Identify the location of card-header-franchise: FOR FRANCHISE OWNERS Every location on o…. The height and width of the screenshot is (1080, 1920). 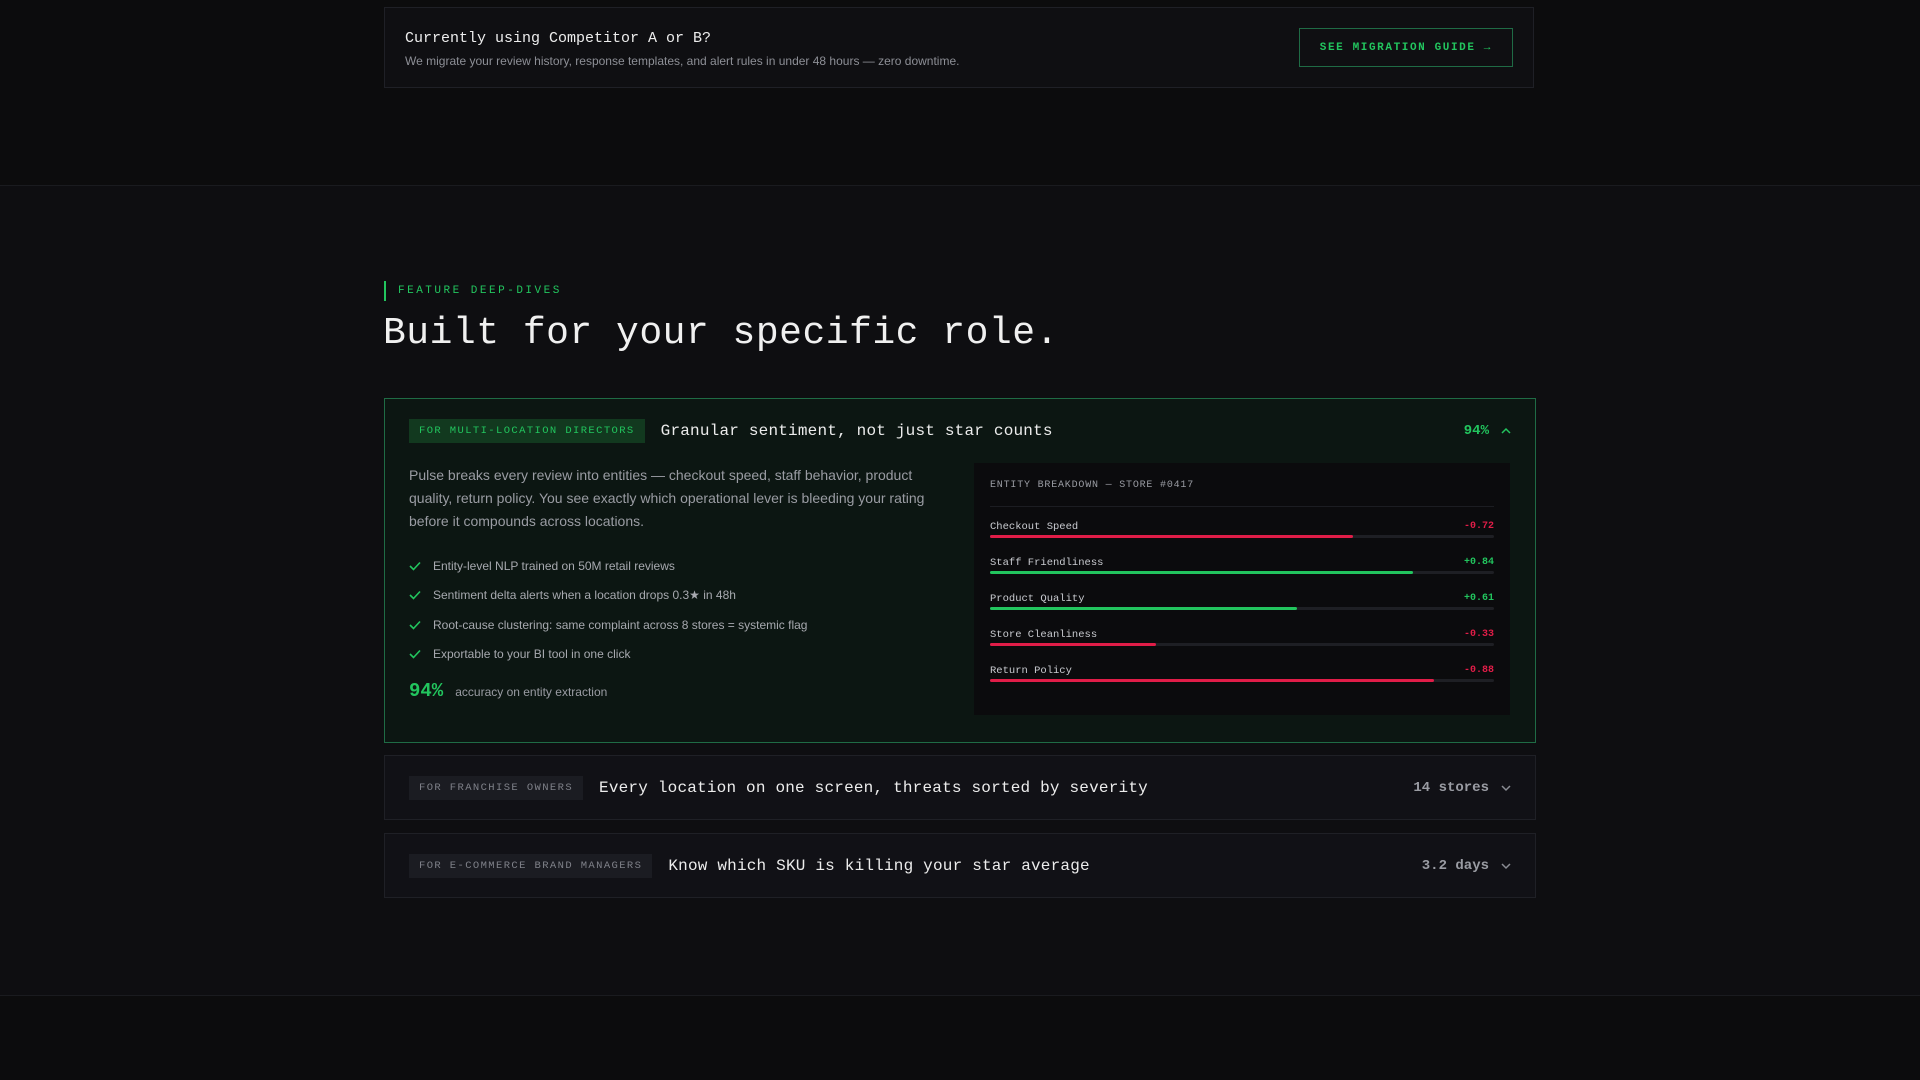
(960, 788).